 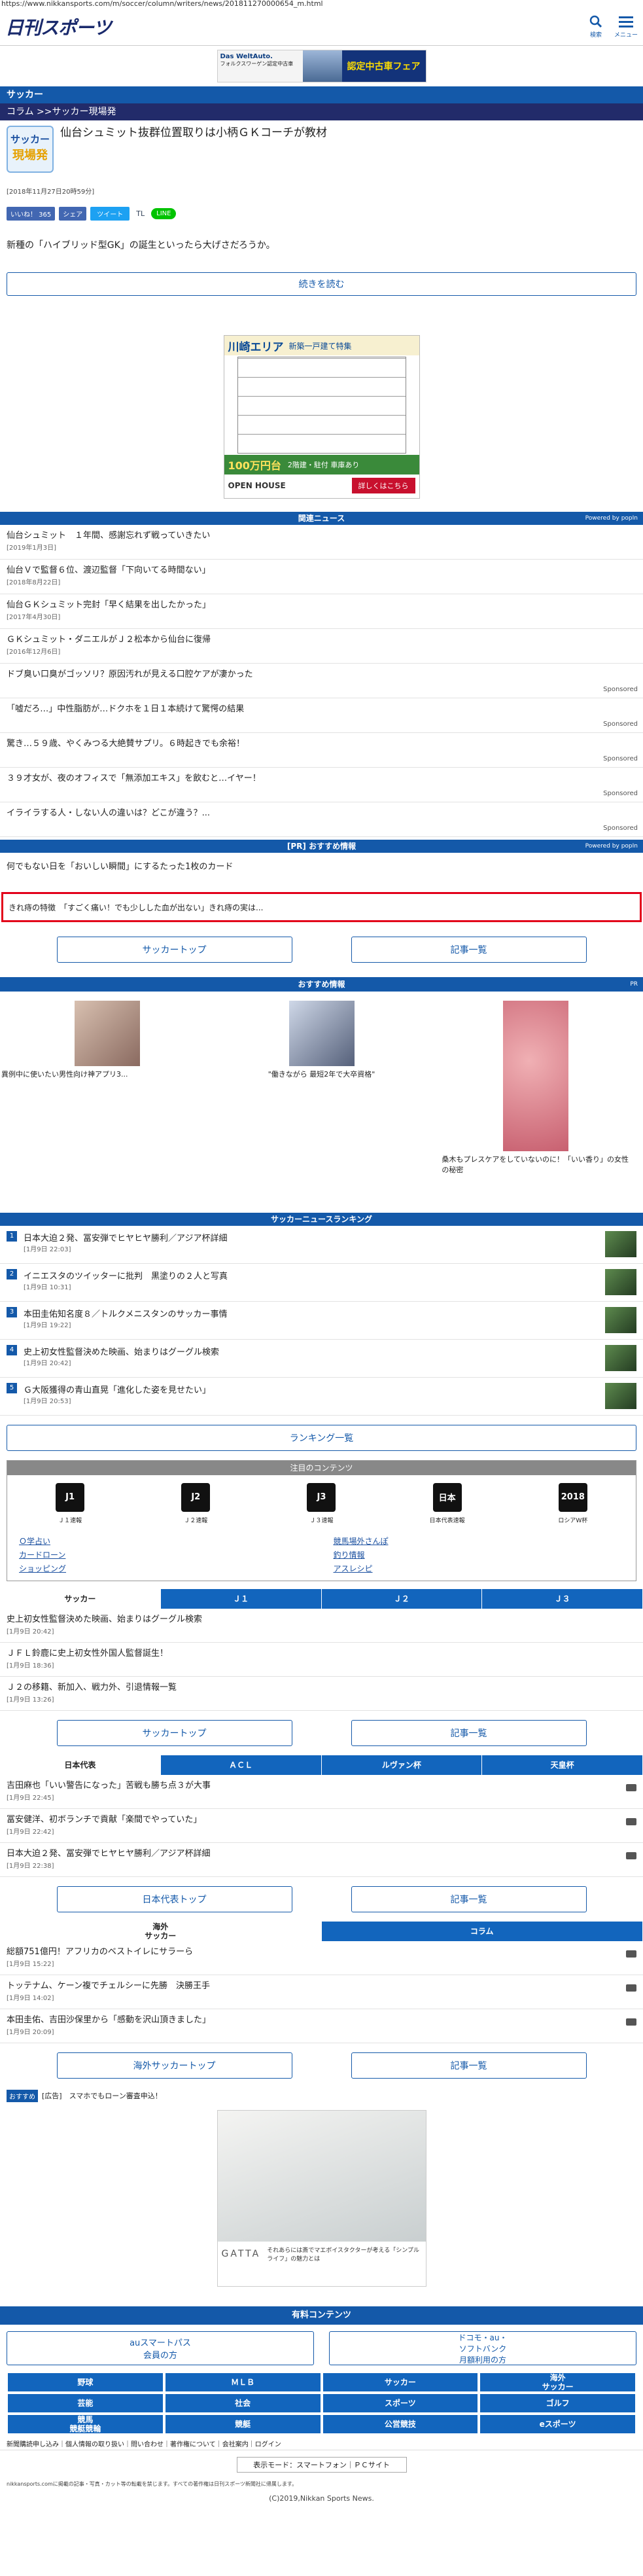 What do you see at coordinates (402, 1599) in the screenshot?
I see `tab-2: Ｊ２` at bounding box center [402, 1599].